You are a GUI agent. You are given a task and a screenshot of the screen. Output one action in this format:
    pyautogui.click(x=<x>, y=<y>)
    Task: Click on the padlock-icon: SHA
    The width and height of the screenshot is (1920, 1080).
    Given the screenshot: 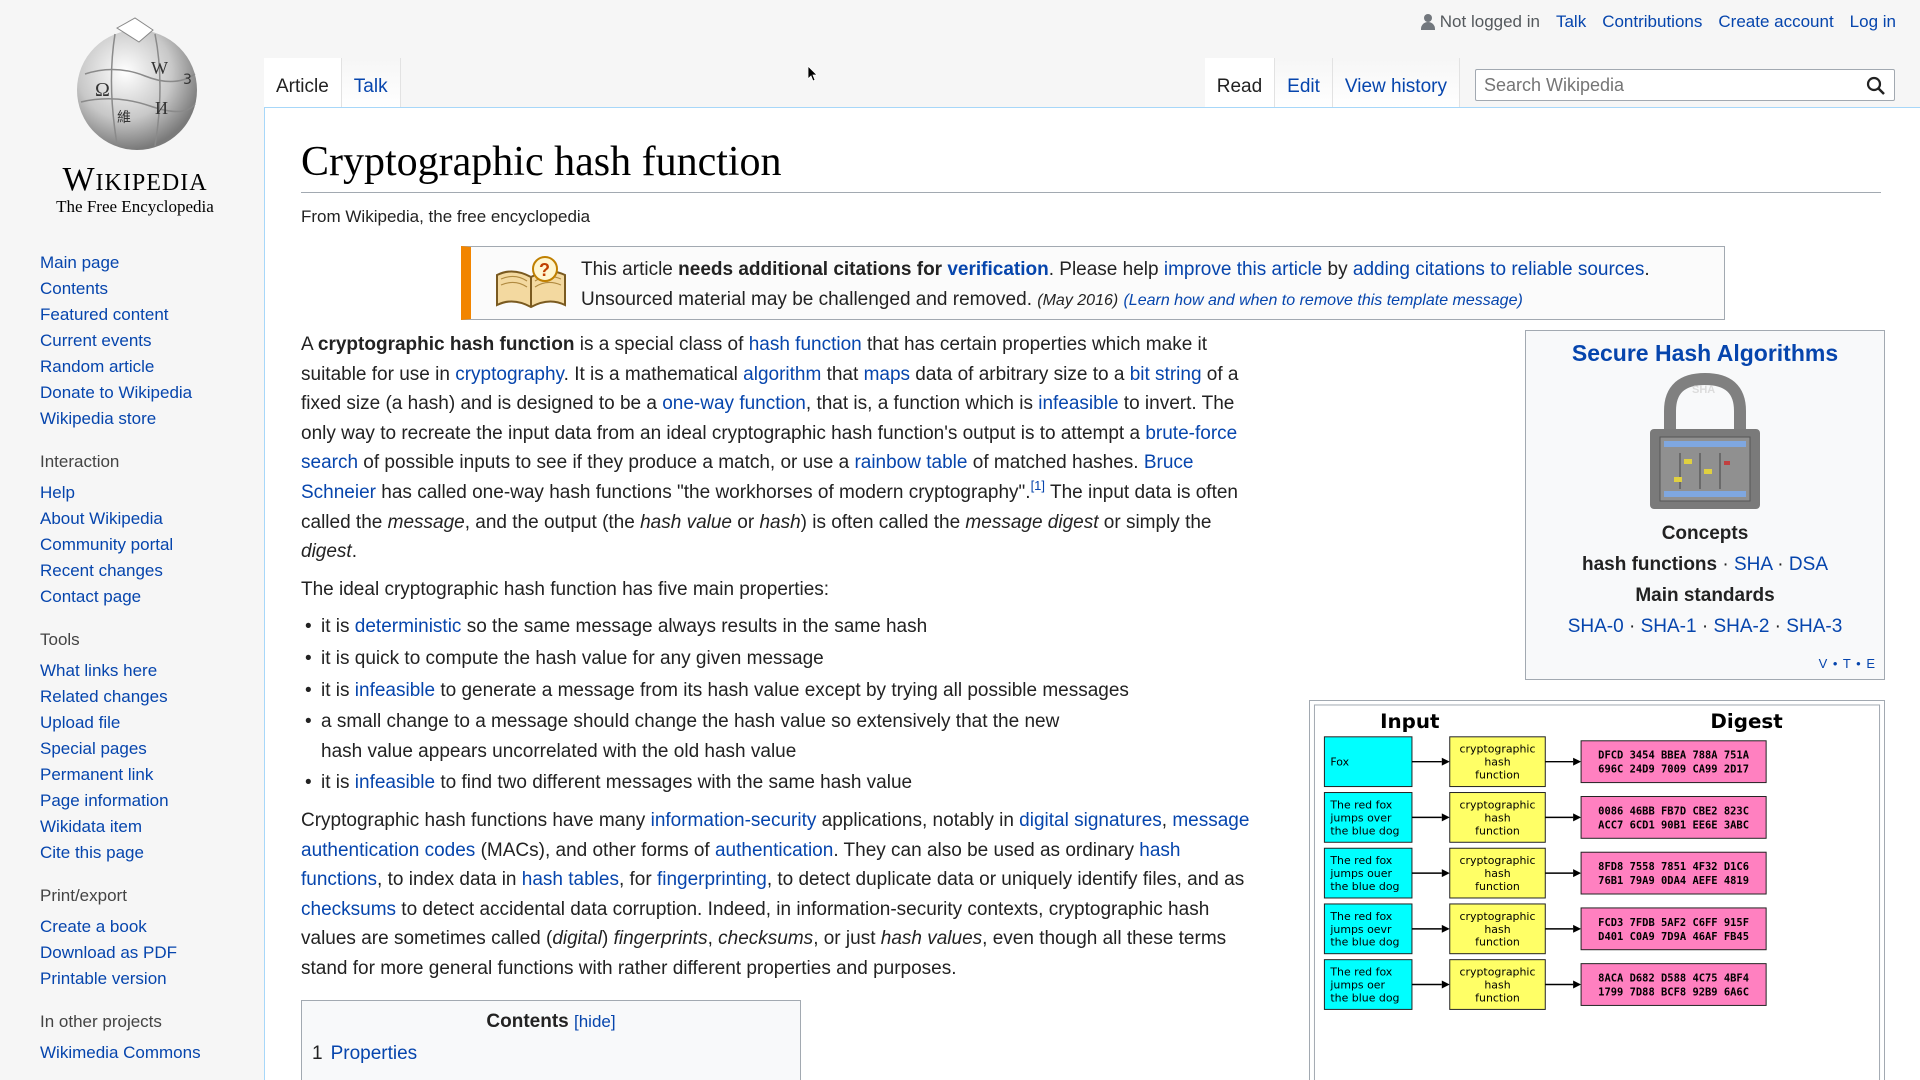 What is the action you would take?
    pyautogui.click(x=1705, y=440)
    